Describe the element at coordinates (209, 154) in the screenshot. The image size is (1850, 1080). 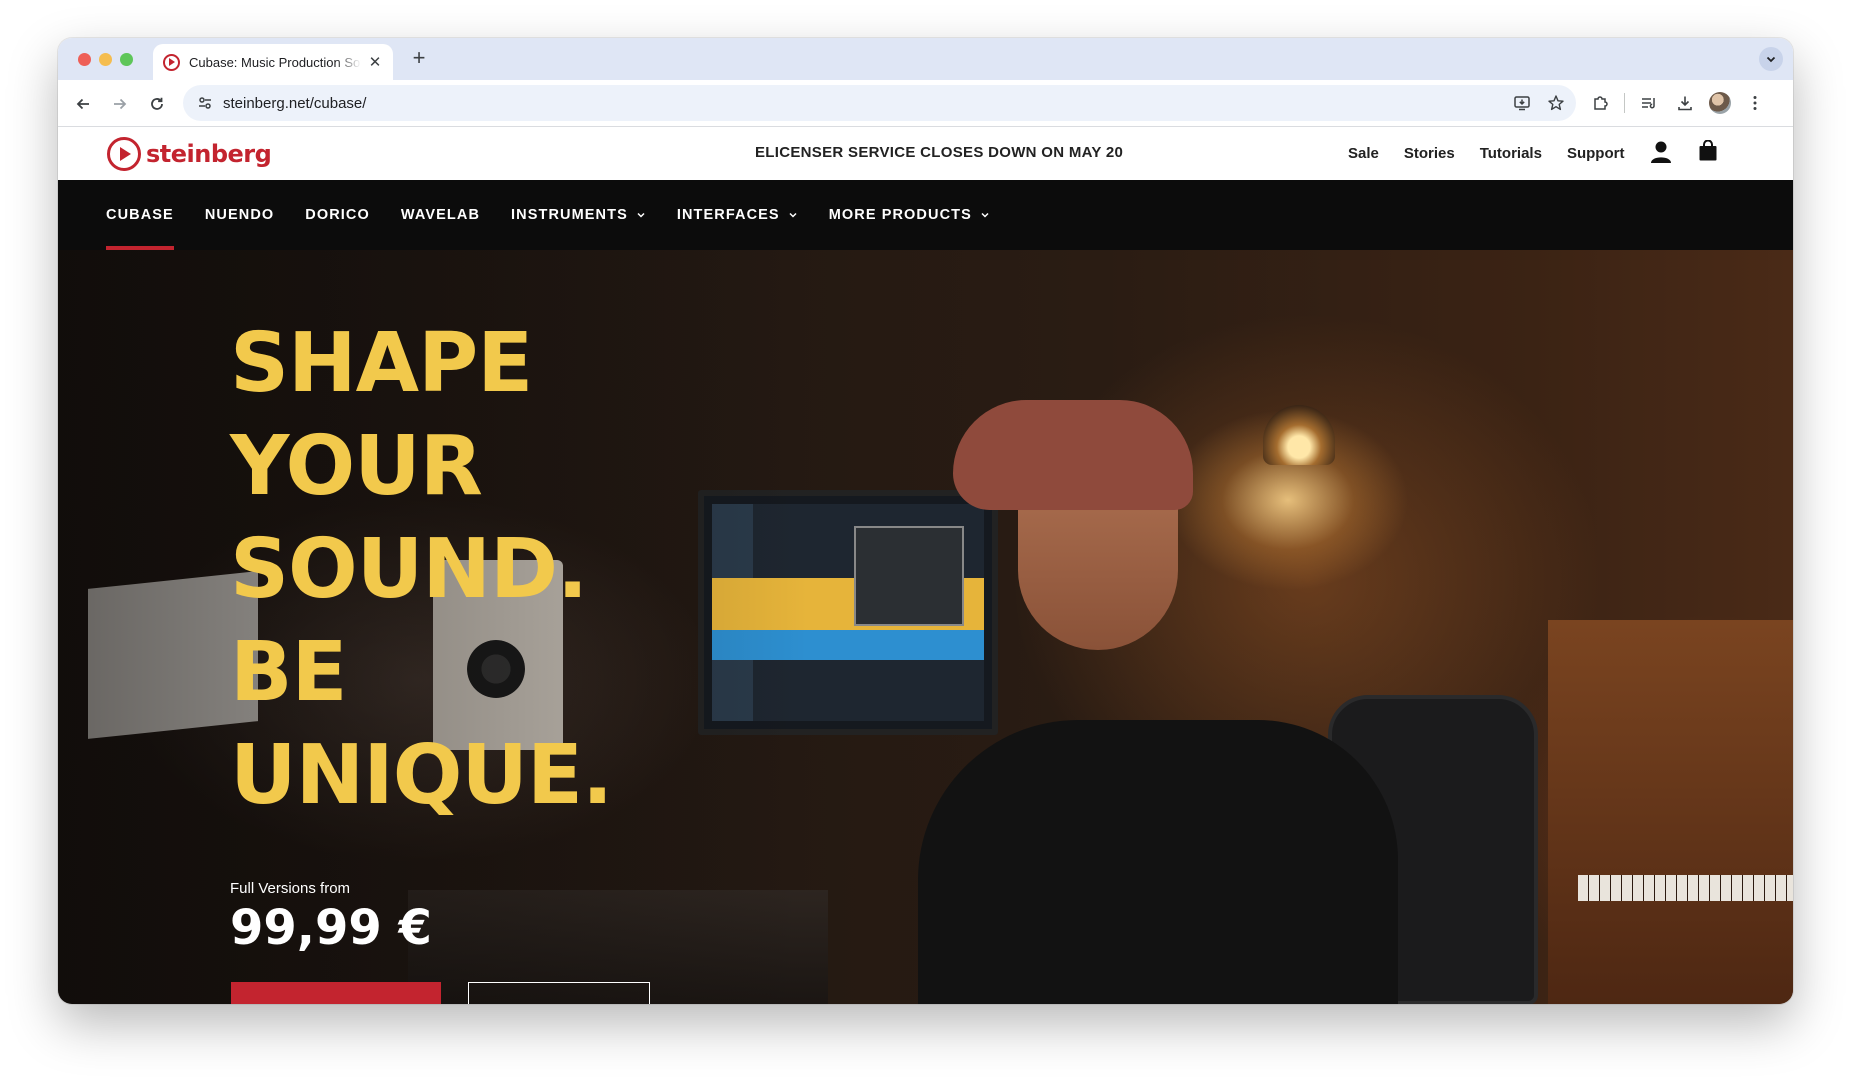
I see `brand-name: steinberg` at that location.